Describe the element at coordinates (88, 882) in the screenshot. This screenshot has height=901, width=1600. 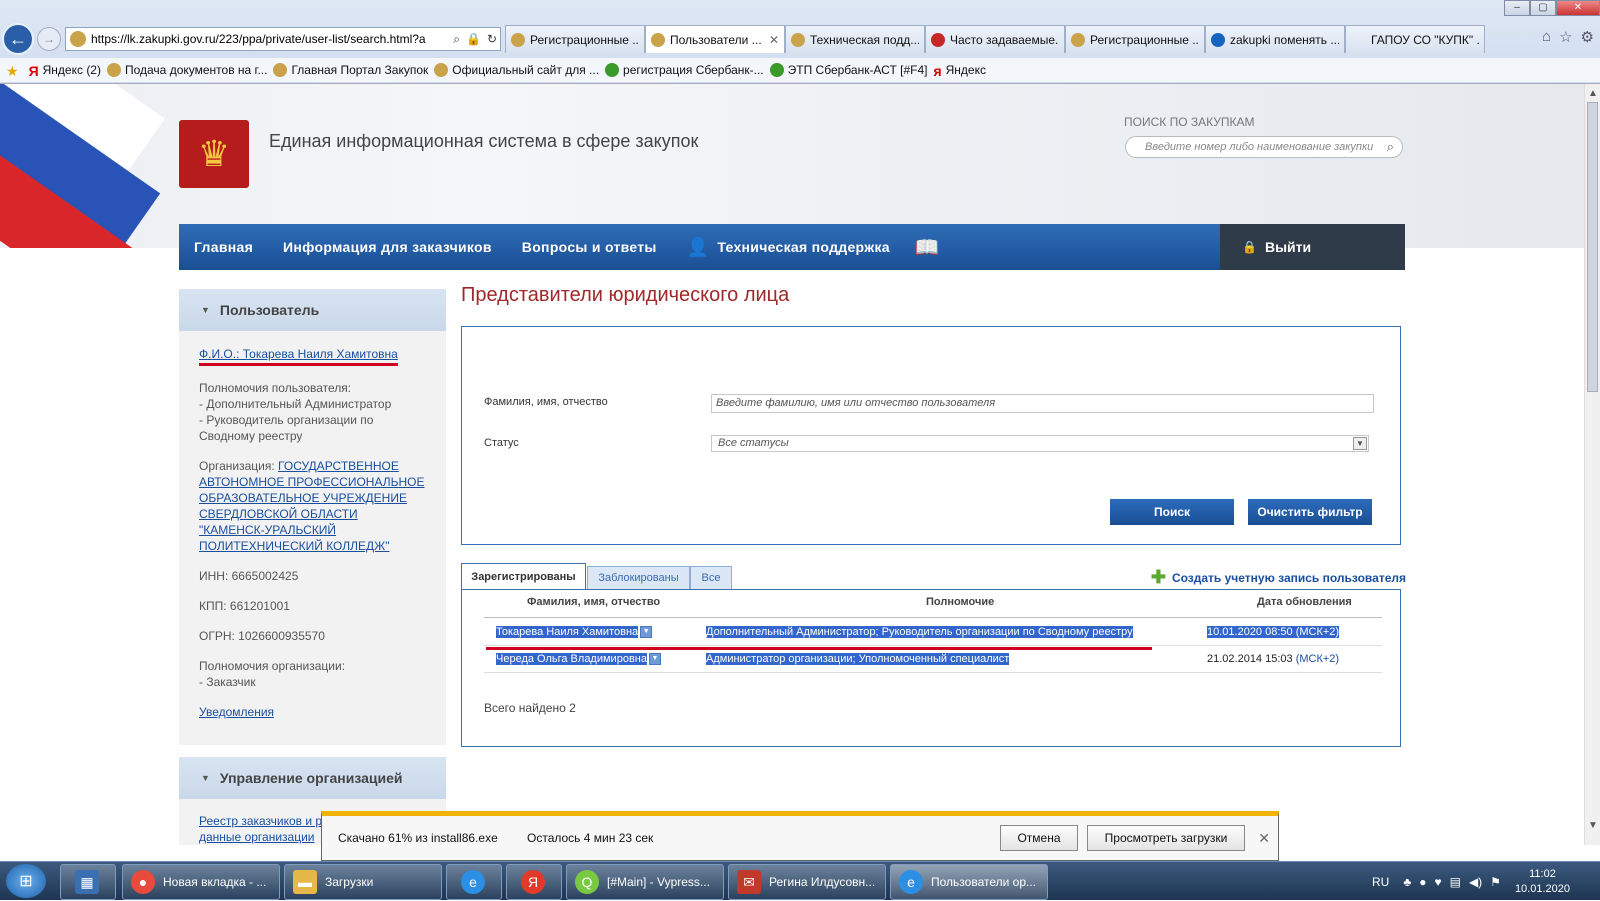
I see `taskbar-pinned-item: ▦` at that location.